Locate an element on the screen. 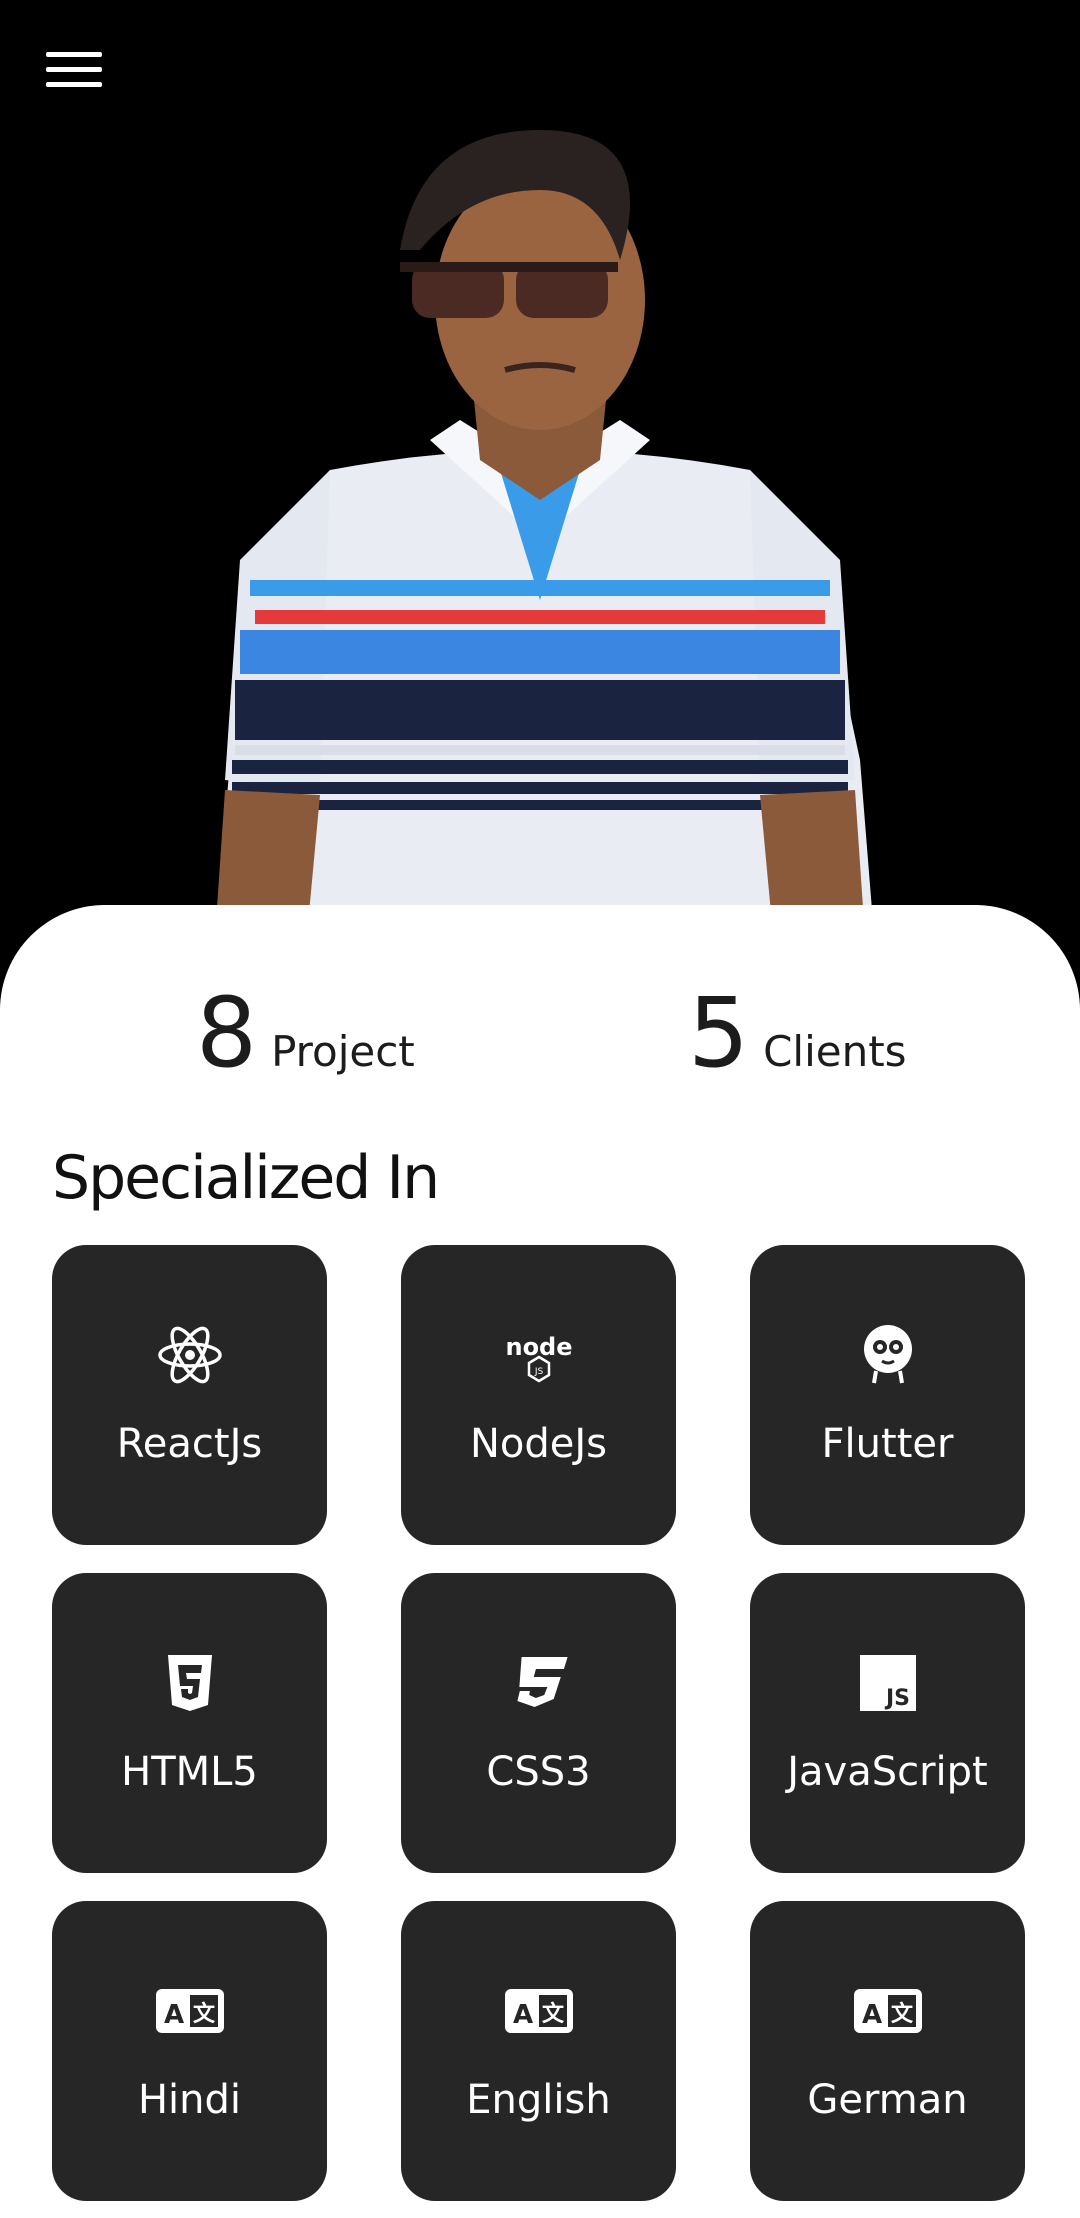  react-icon is located at coordinates (190, 1355).